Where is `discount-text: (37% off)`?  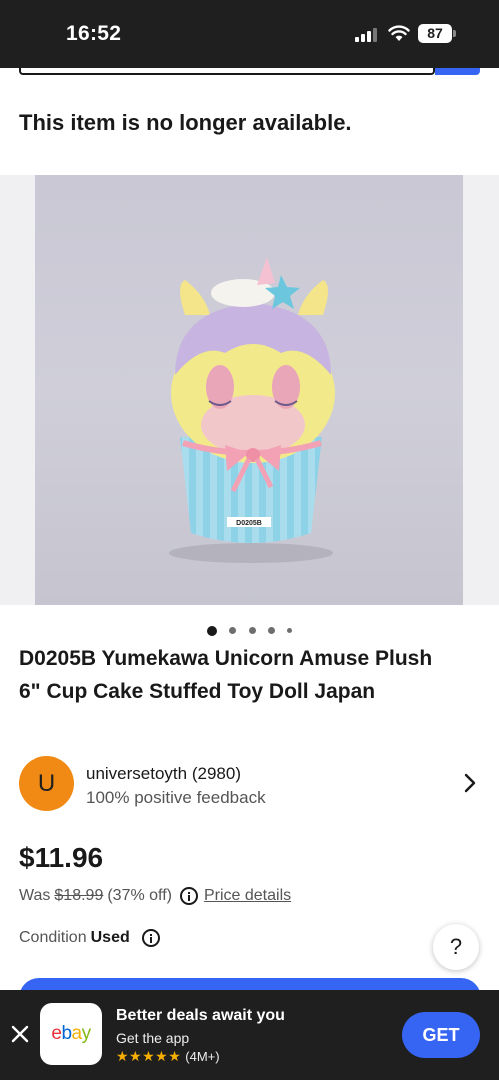 discount-text: (37% off) is located at coordinates (139, 895).